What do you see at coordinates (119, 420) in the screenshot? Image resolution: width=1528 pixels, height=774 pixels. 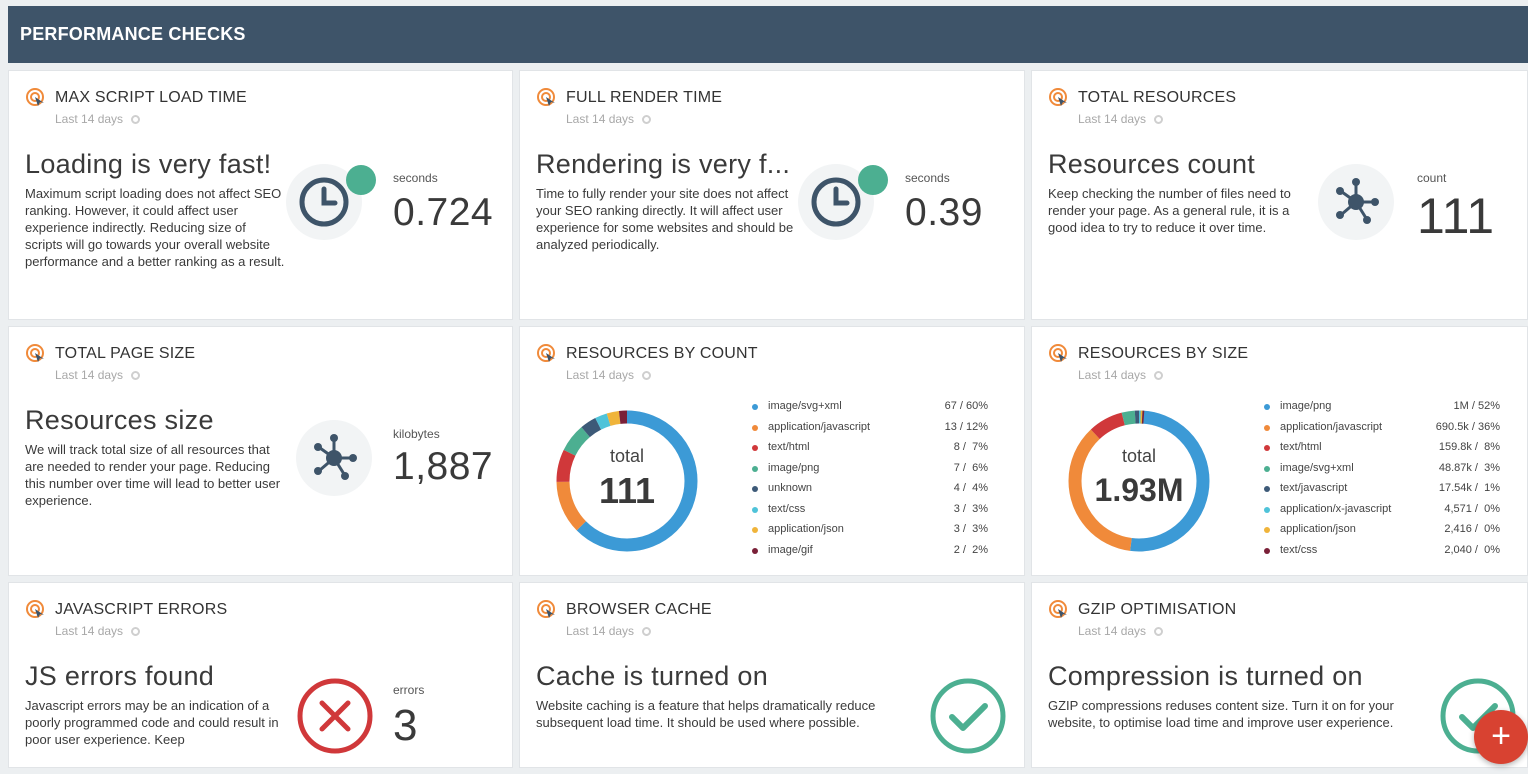 I see `card-headline: Resources size` at bounding box center [119, 420].